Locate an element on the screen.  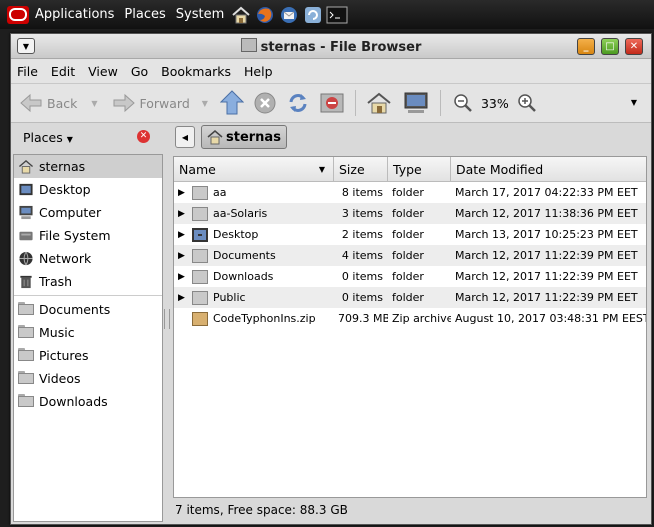
menu-go: Go is located at coordinates (139, 71).